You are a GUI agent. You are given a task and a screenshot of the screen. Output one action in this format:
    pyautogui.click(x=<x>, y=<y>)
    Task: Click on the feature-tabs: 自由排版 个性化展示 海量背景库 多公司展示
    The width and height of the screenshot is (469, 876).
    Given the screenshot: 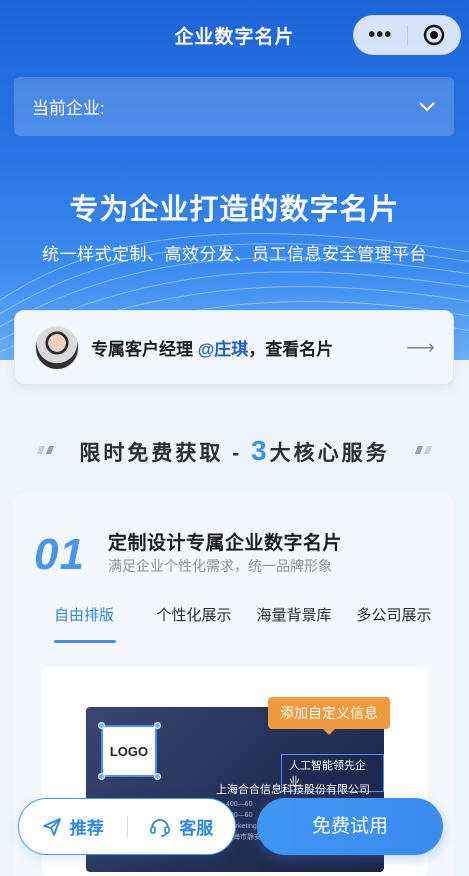 What is the action you would take?
    pyautogui.click(x=234, y=614)
    